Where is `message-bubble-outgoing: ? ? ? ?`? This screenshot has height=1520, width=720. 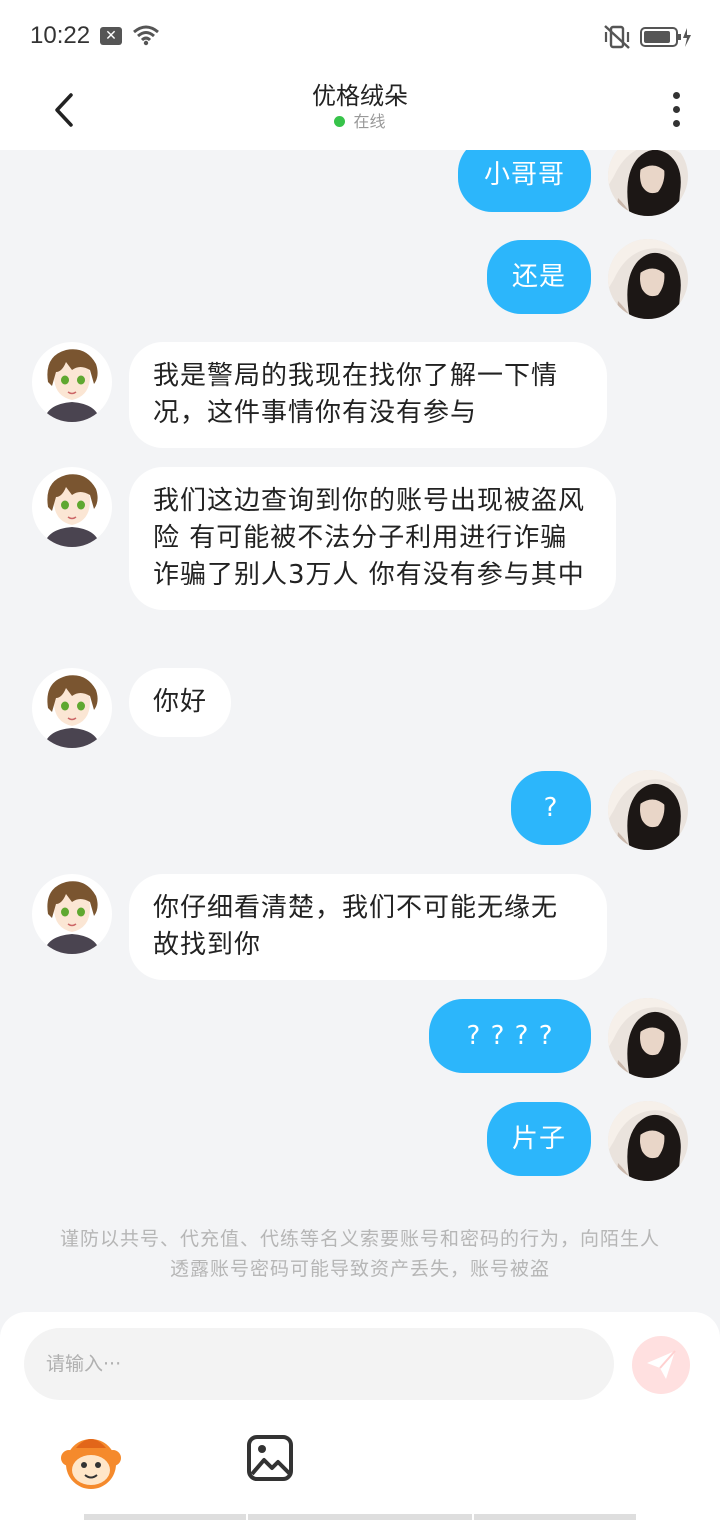 message-bubble-outgoing: ? ? ? ? is located at coordinates (510, 1036).